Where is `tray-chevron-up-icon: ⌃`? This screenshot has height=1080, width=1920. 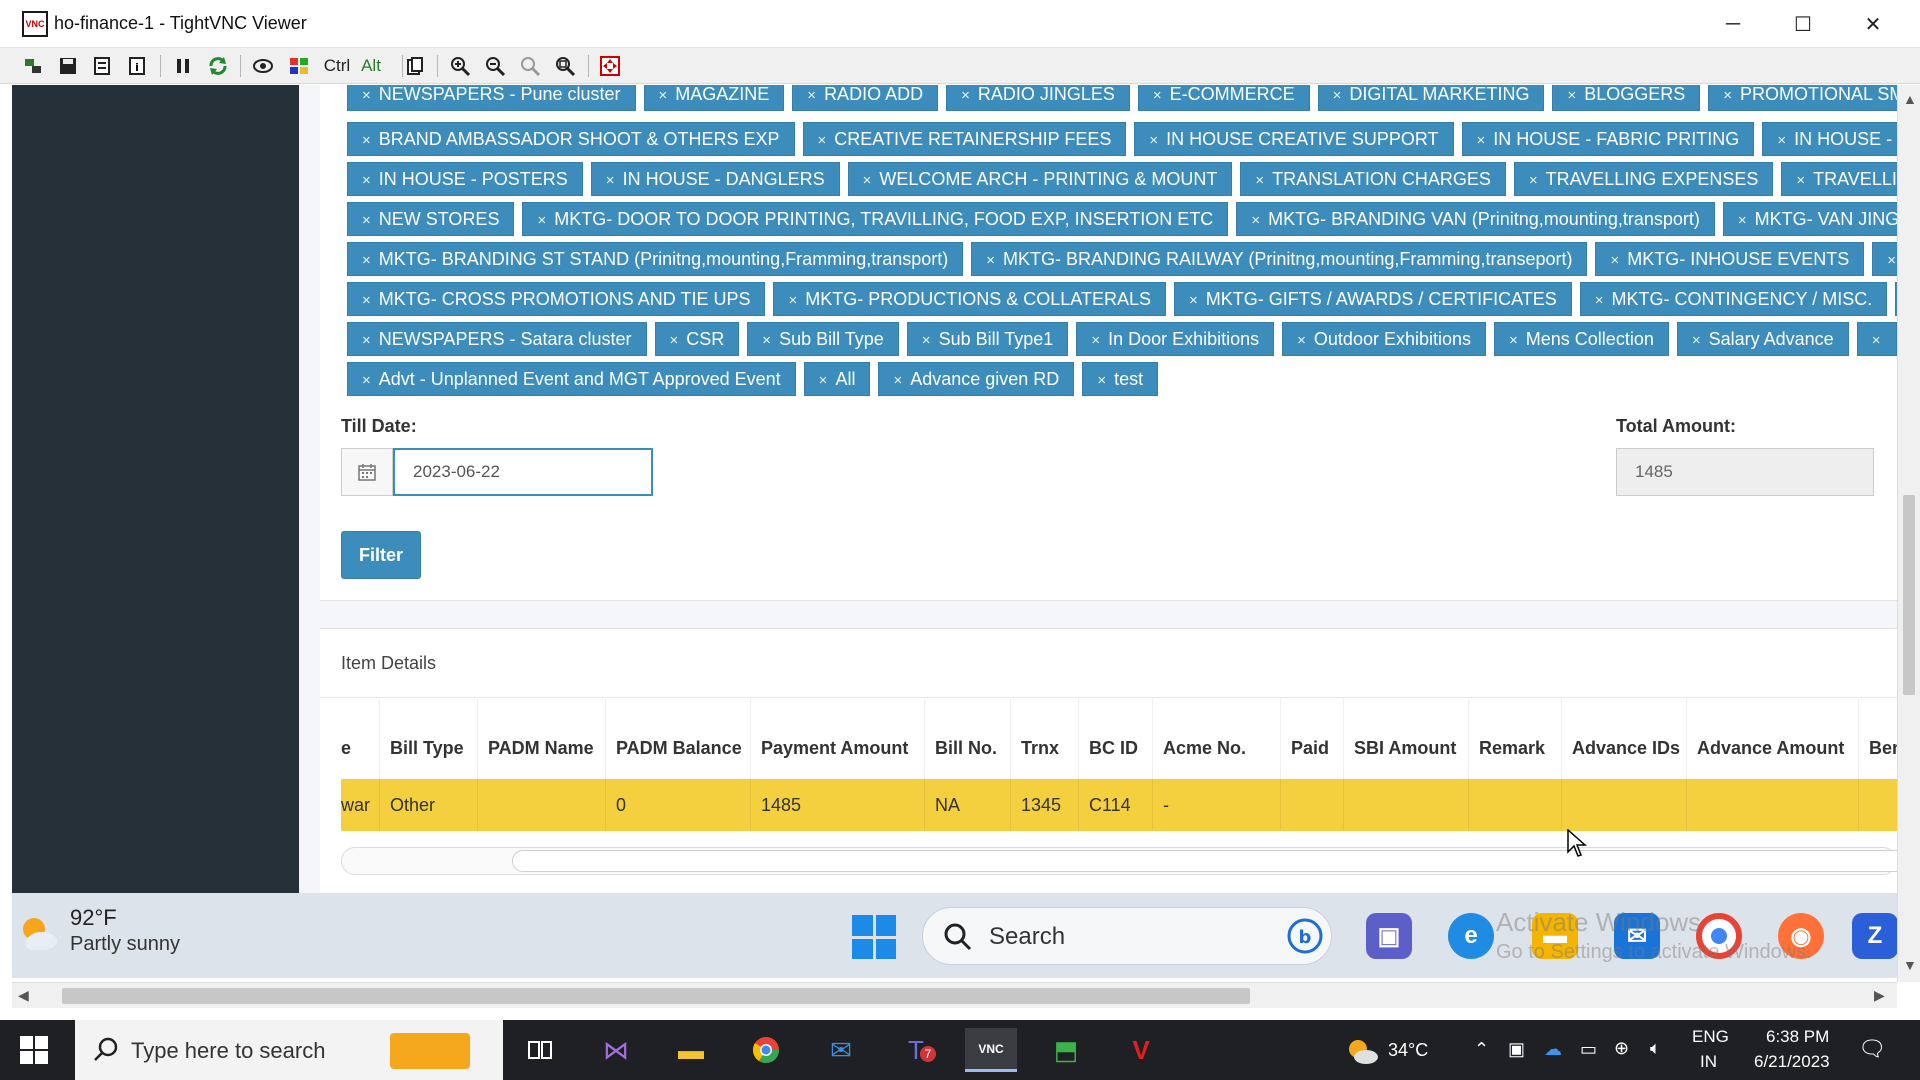 tray-chevron-up-icon: ⌃ is located at coordinates (1481, 1049).